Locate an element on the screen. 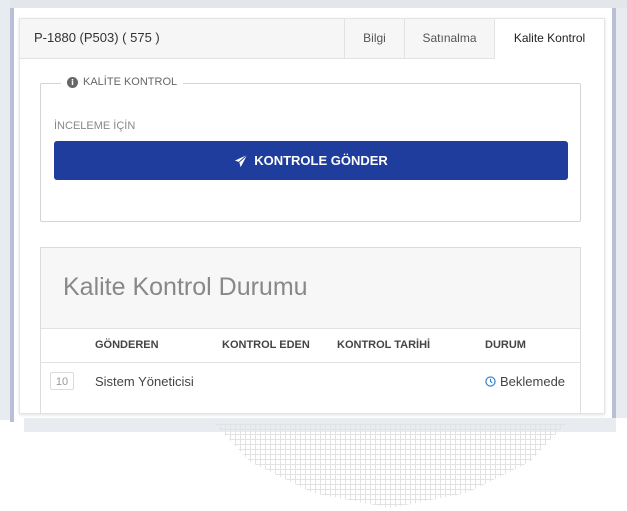  status-panel-title: Kalite Kontrol Durumu is located at coordinates (185, 287).